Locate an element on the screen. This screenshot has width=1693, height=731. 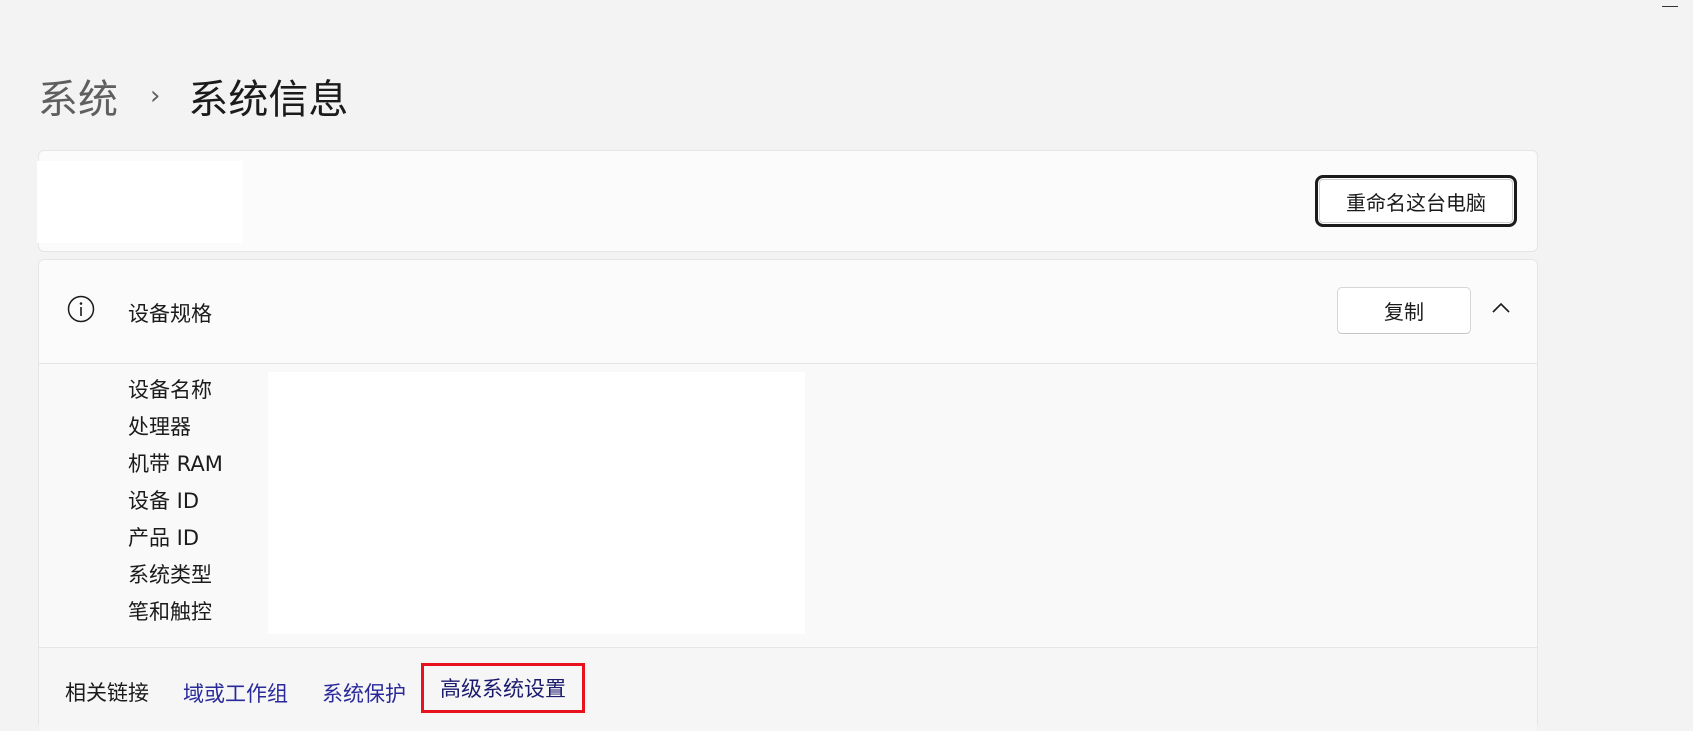
related-links-title: 相关链接 is located at coordinates (107, 693).